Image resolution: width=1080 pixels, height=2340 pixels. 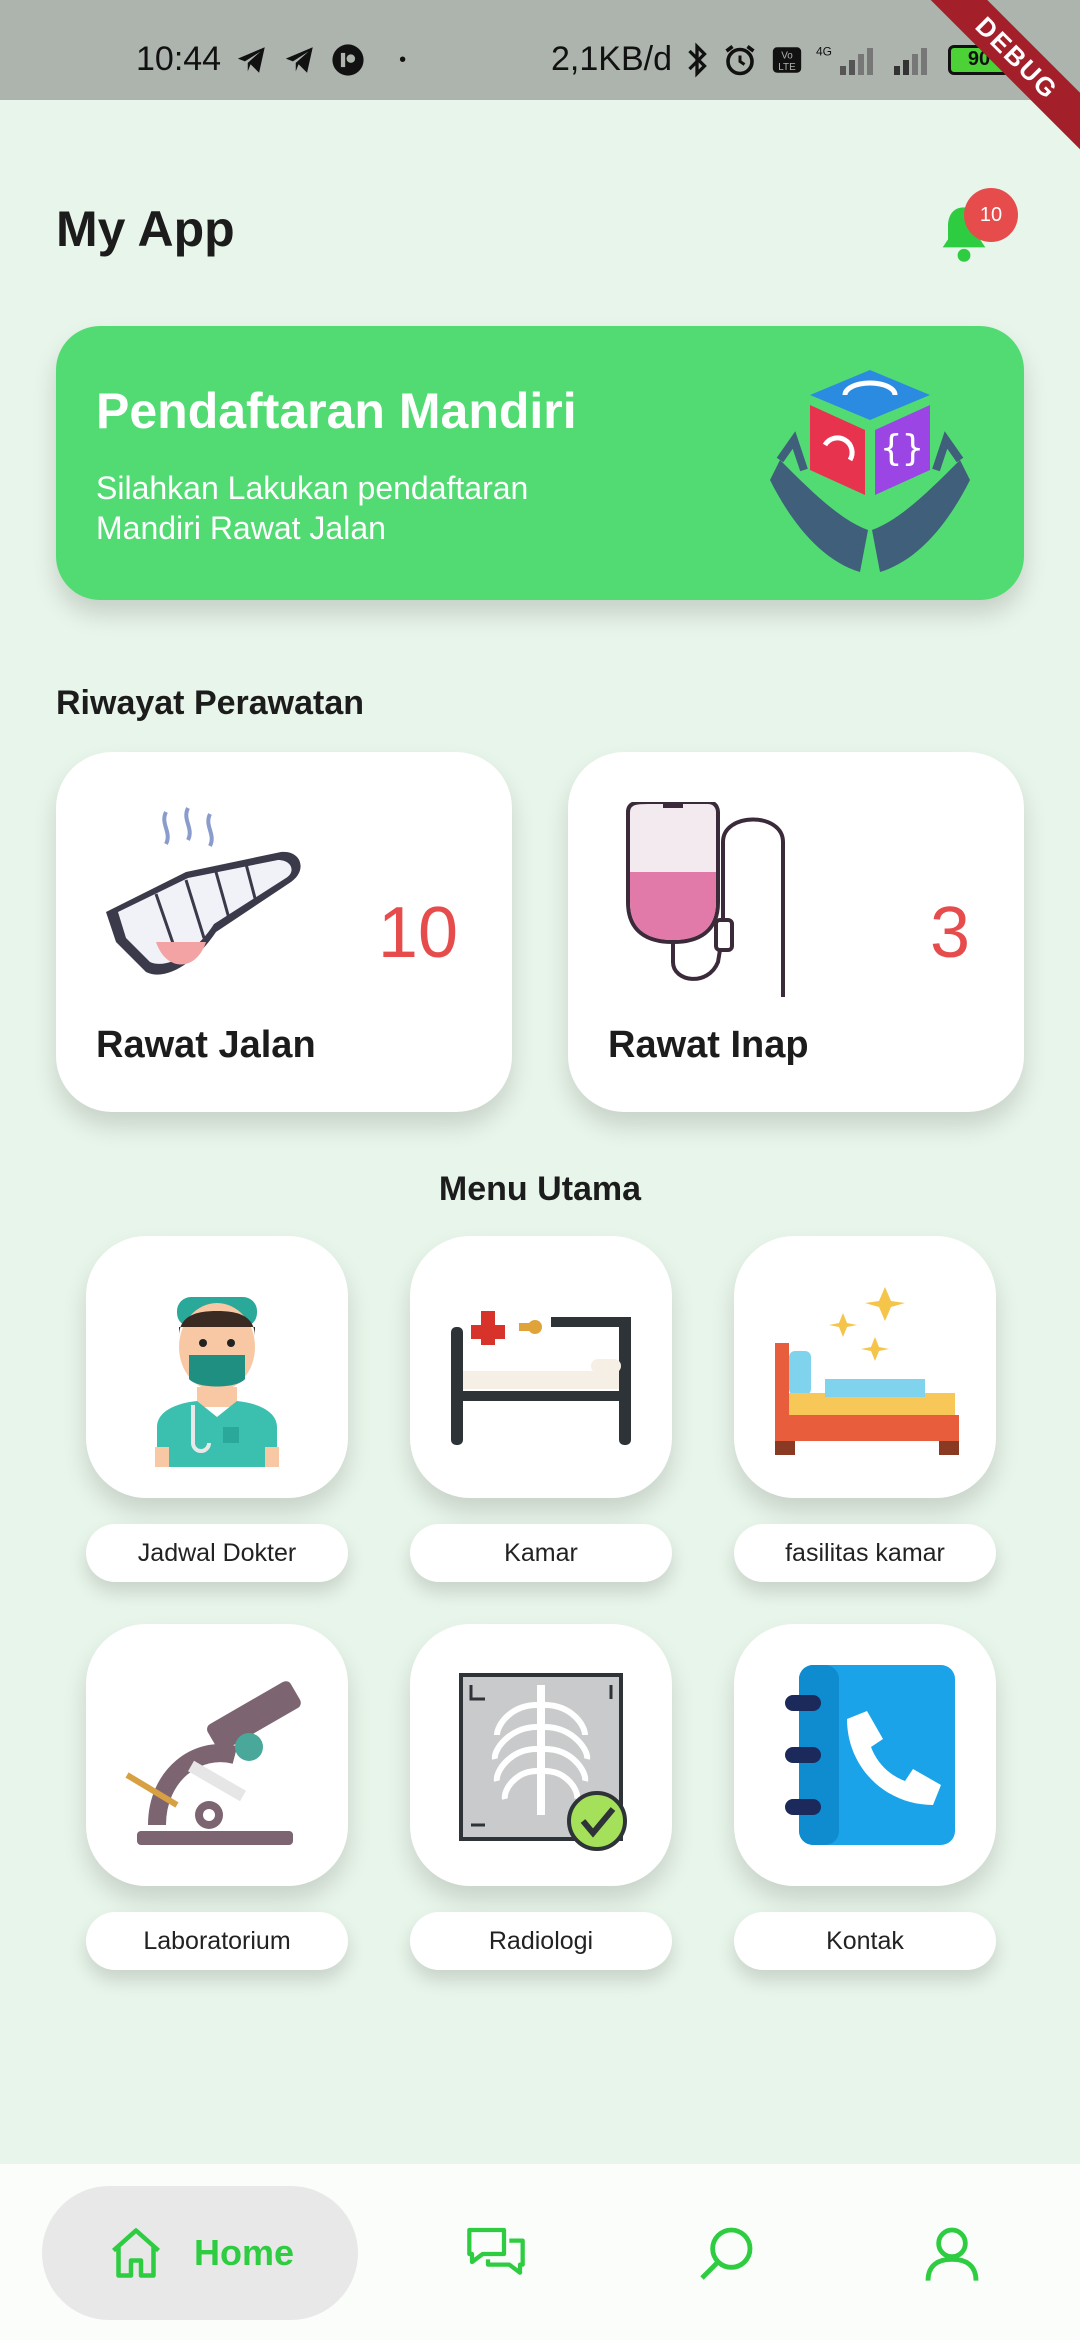 I want to click on menu-tile-kontak, so click(x=865, y=1755).